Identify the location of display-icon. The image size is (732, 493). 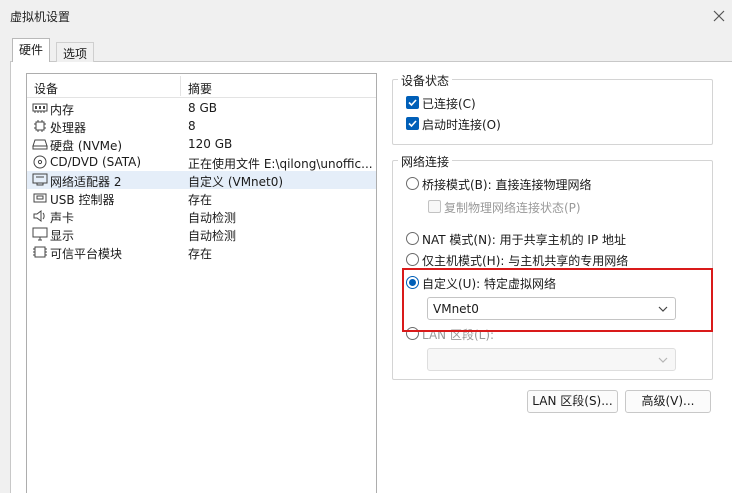
(40, 234).